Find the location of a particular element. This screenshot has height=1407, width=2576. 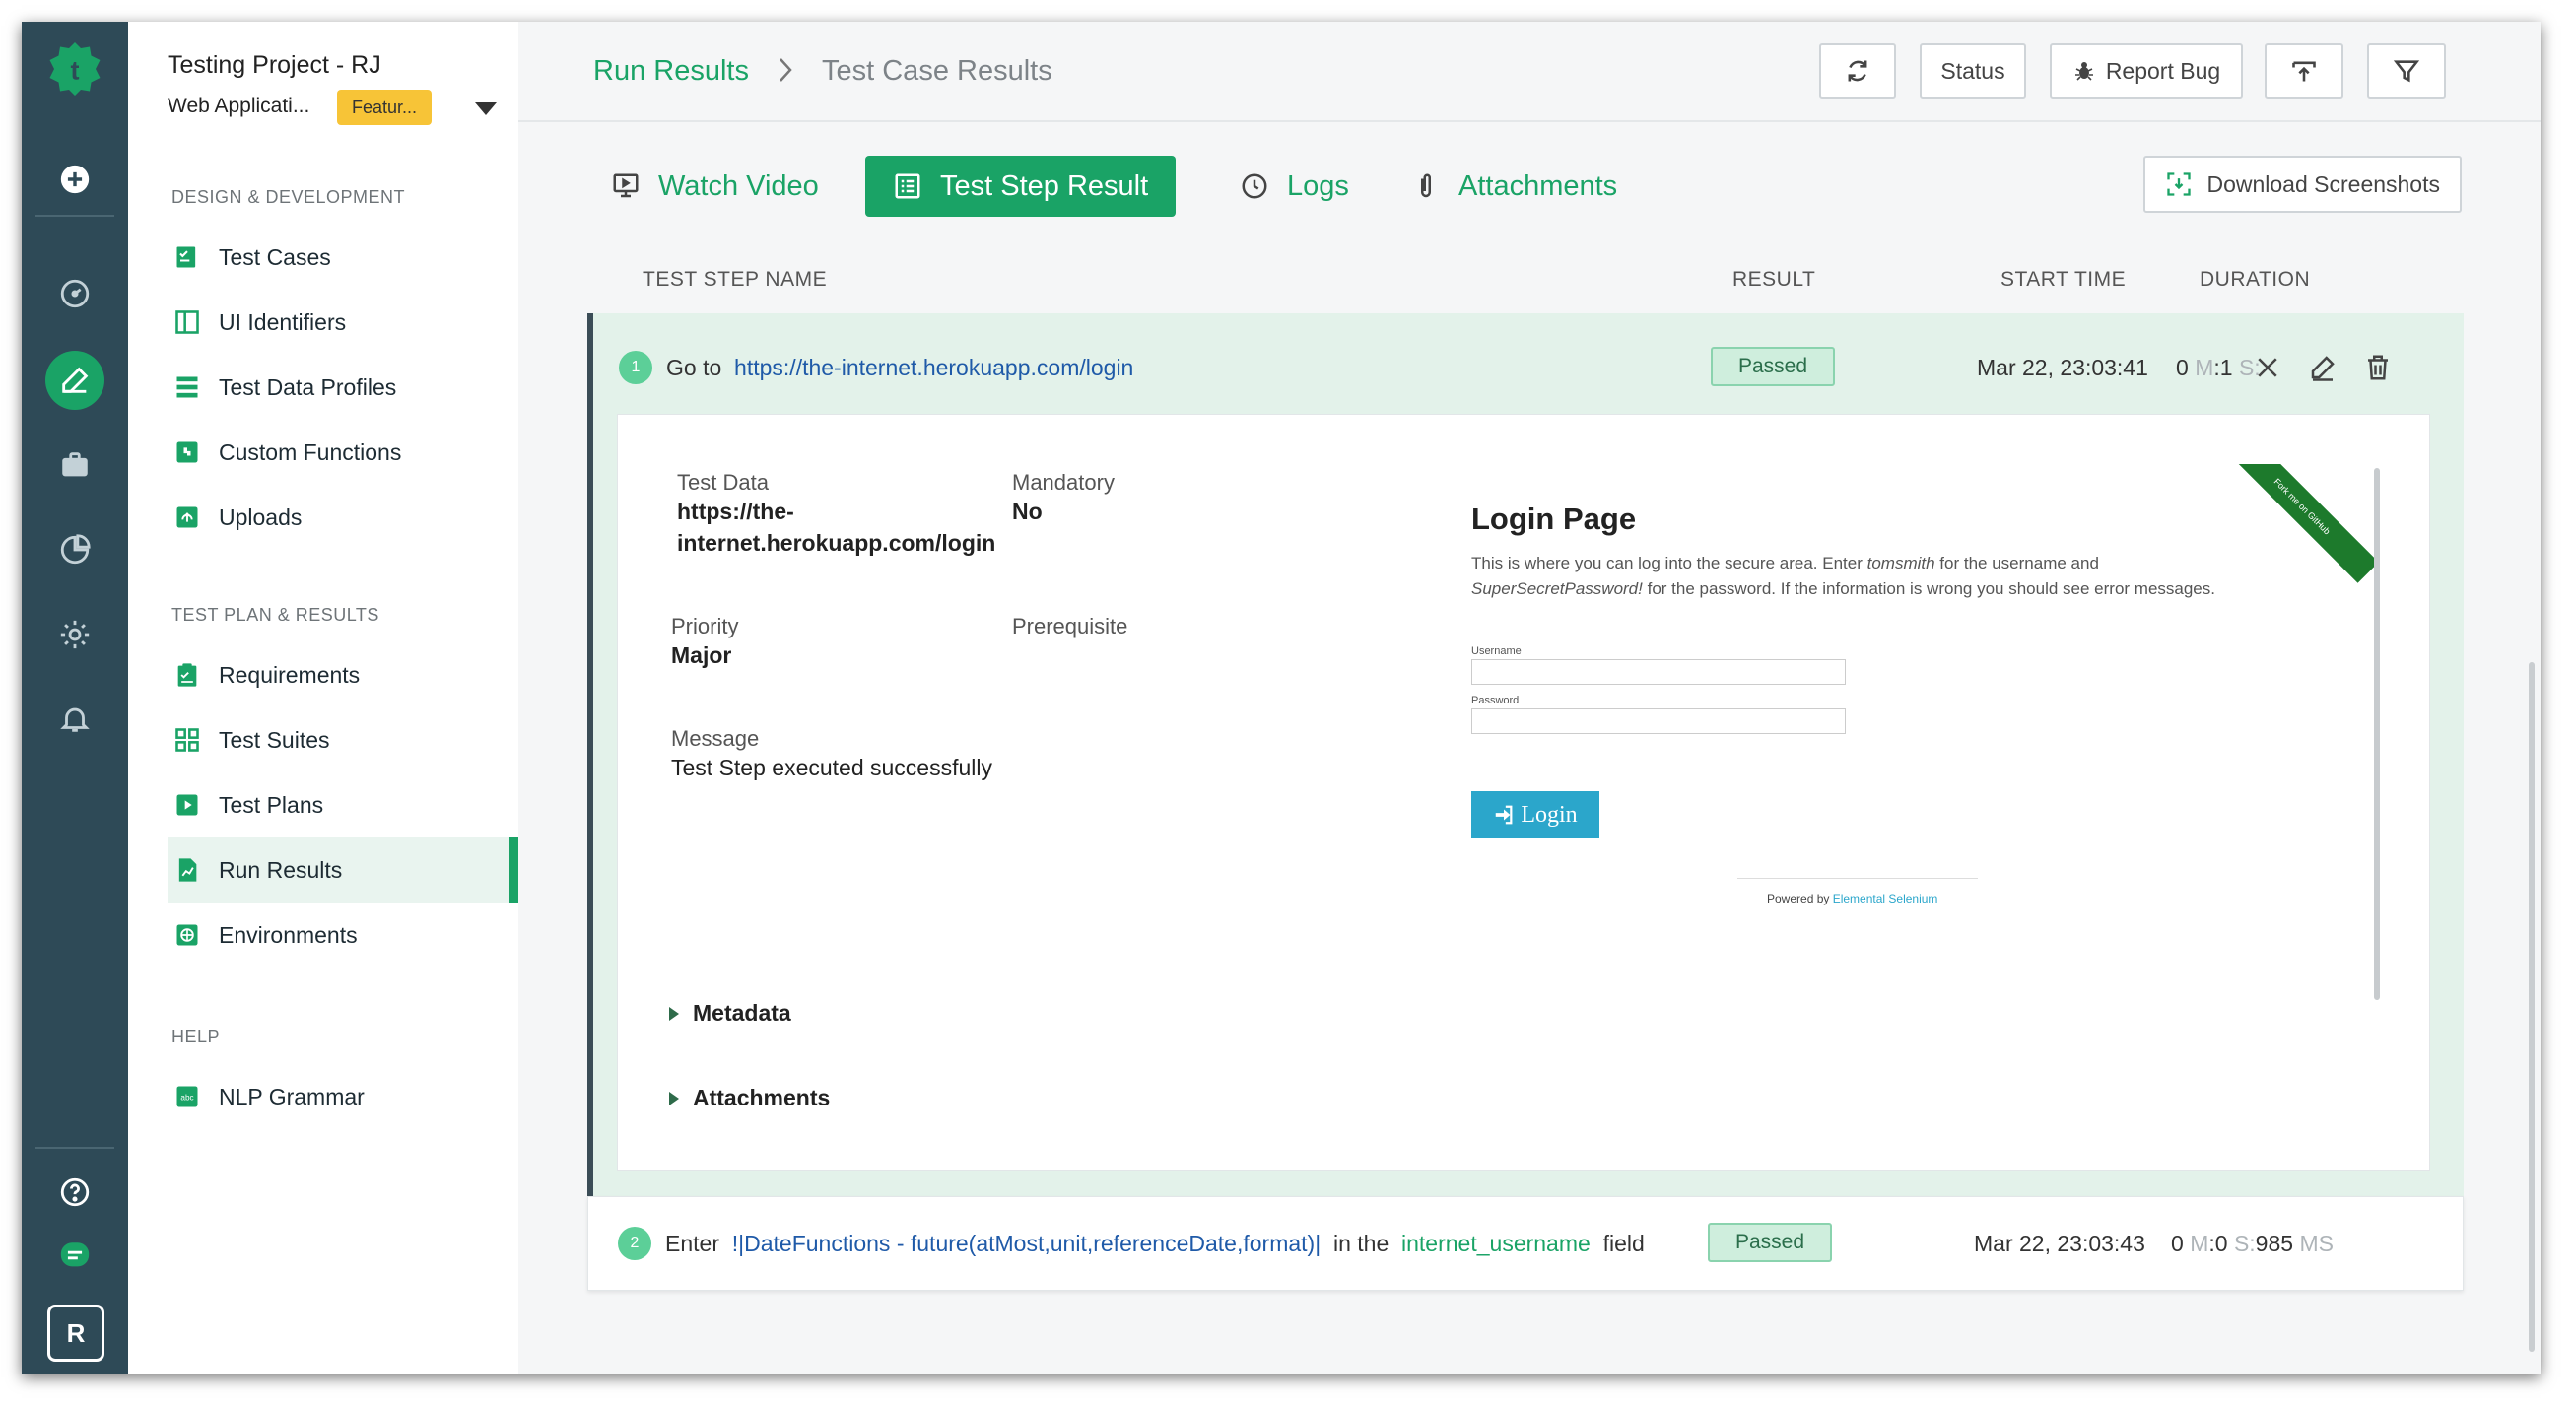

priority-value: Major is located at coordinates (701, 655).